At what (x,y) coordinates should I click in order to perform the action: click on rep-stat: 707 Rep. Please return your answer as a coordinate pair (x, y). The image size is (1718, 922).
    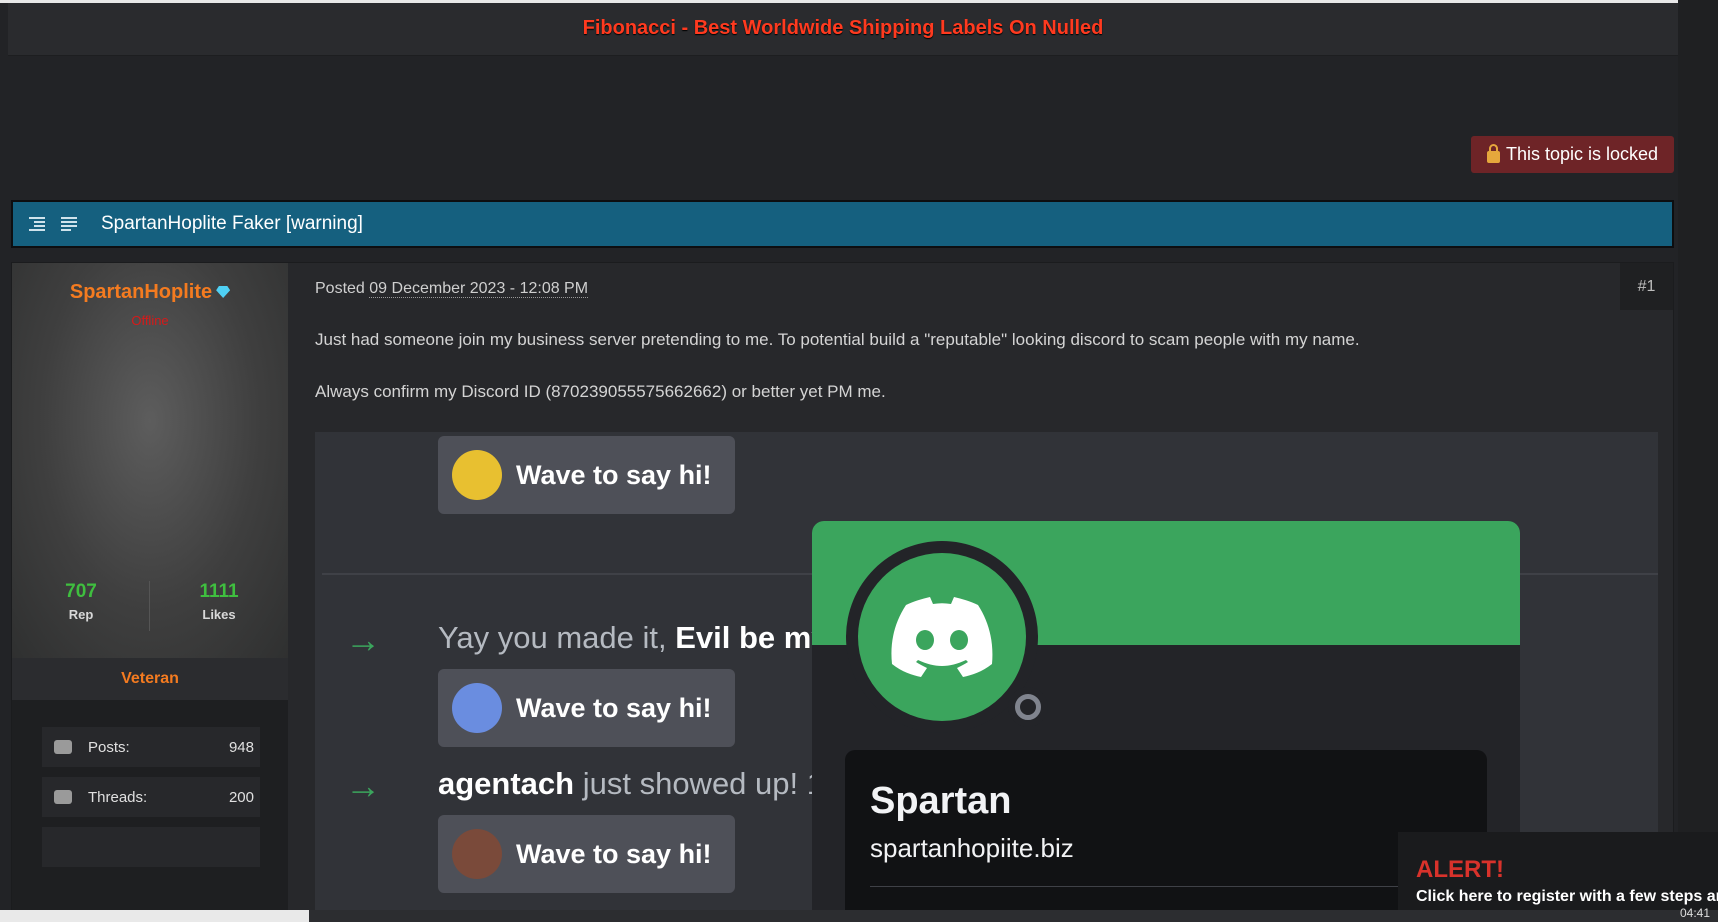
    Looking at the image, I should click on (81, 601).